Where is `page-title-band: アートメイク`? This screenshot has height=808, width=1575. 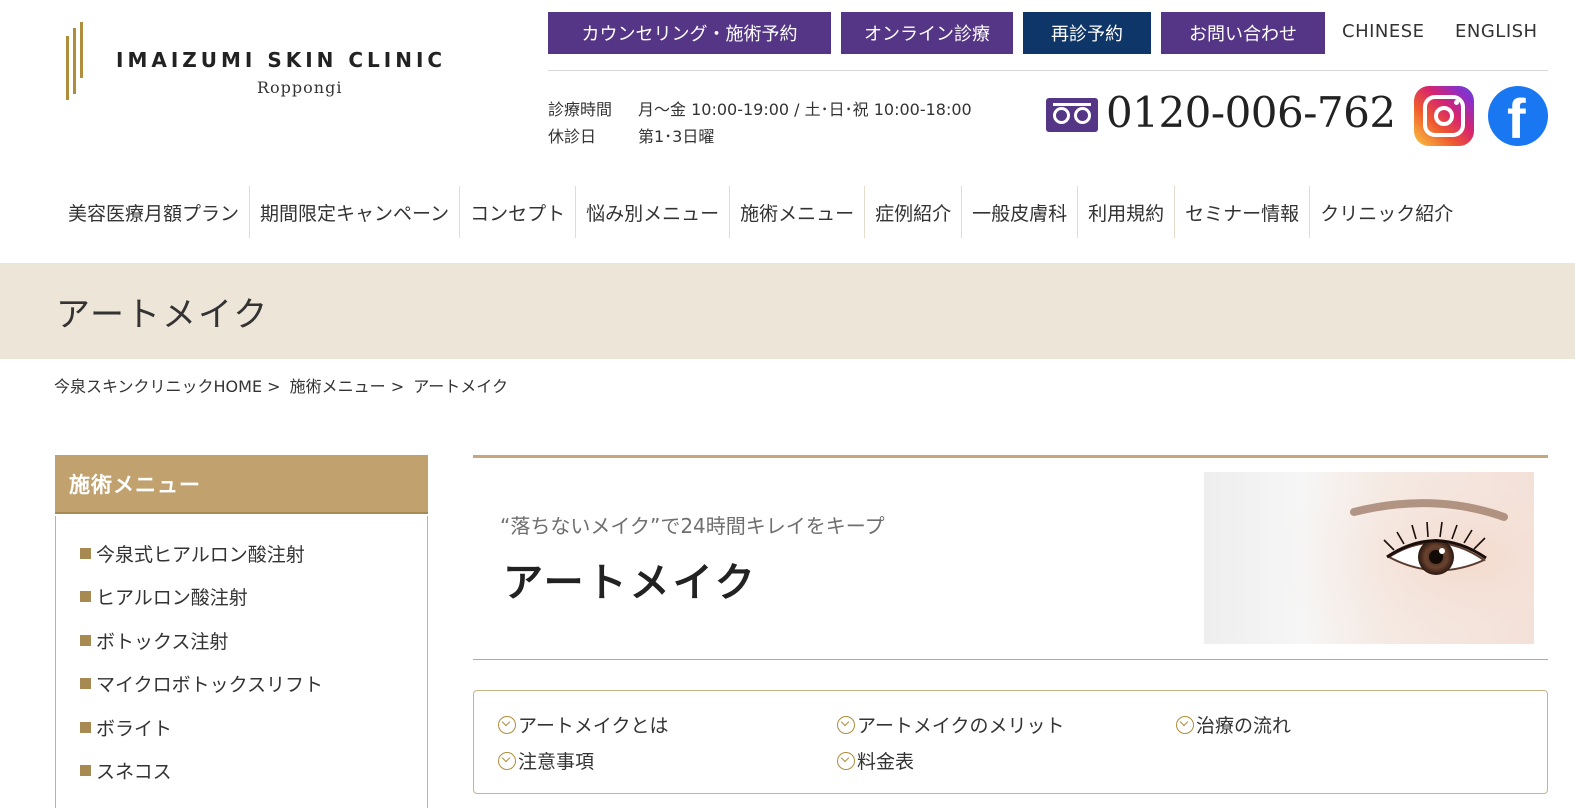
page-title-band: アートメイク is located at coordinates (787, 311).